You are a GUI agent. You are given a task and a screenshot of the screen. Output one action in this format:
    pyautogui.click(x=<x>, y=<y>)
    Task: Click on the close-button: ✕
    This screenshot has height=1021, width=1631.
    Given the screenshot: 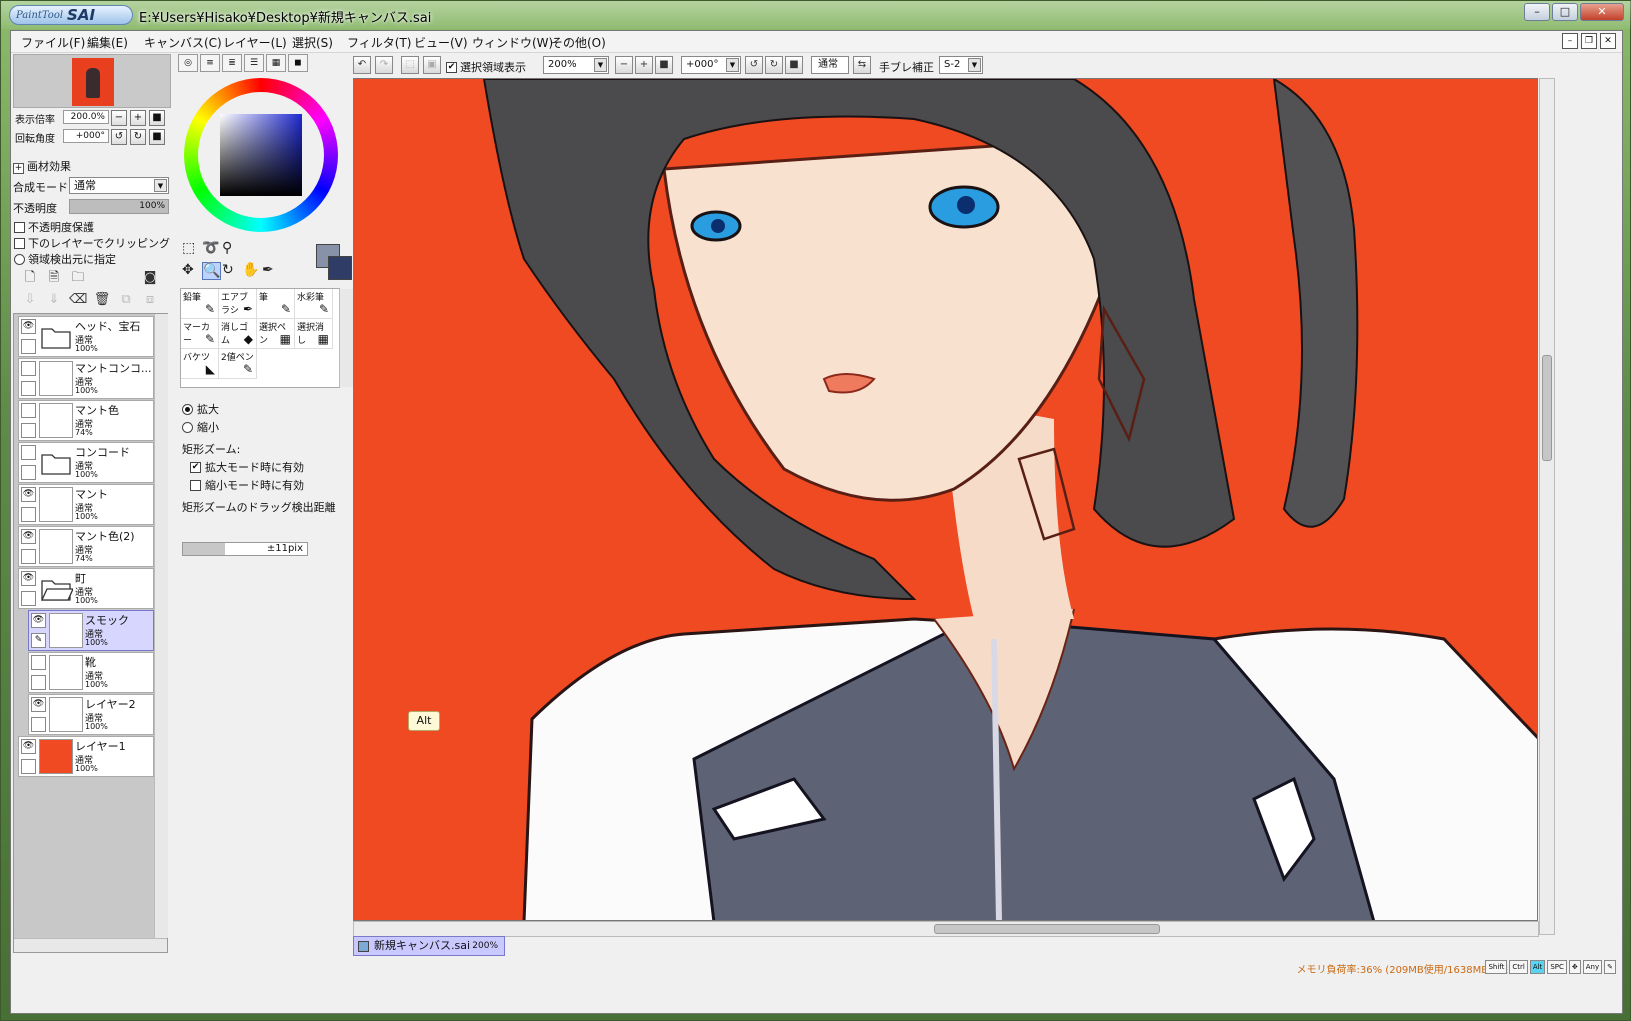 What is the action you would take?
    pyautogui.click(x=1602, y=12)
    